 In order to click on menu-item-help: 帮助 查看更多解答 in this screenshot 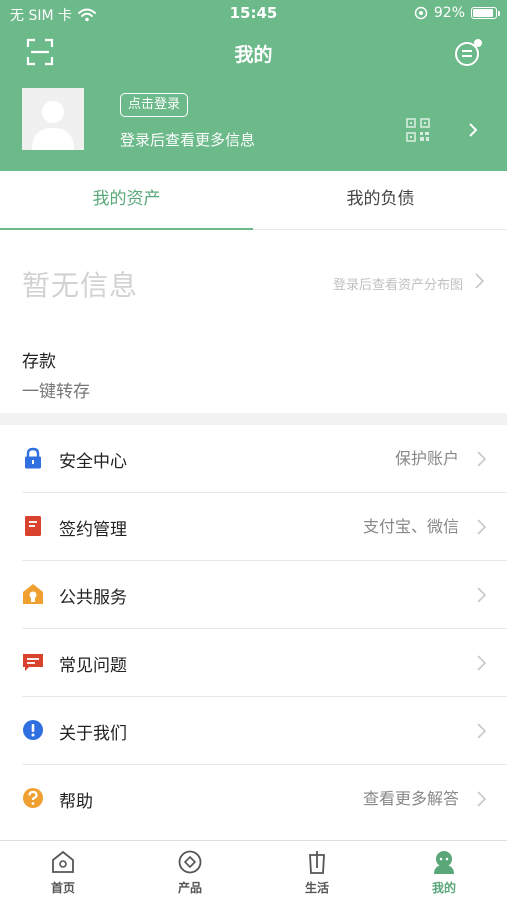, I will do `click(253, 799)`.